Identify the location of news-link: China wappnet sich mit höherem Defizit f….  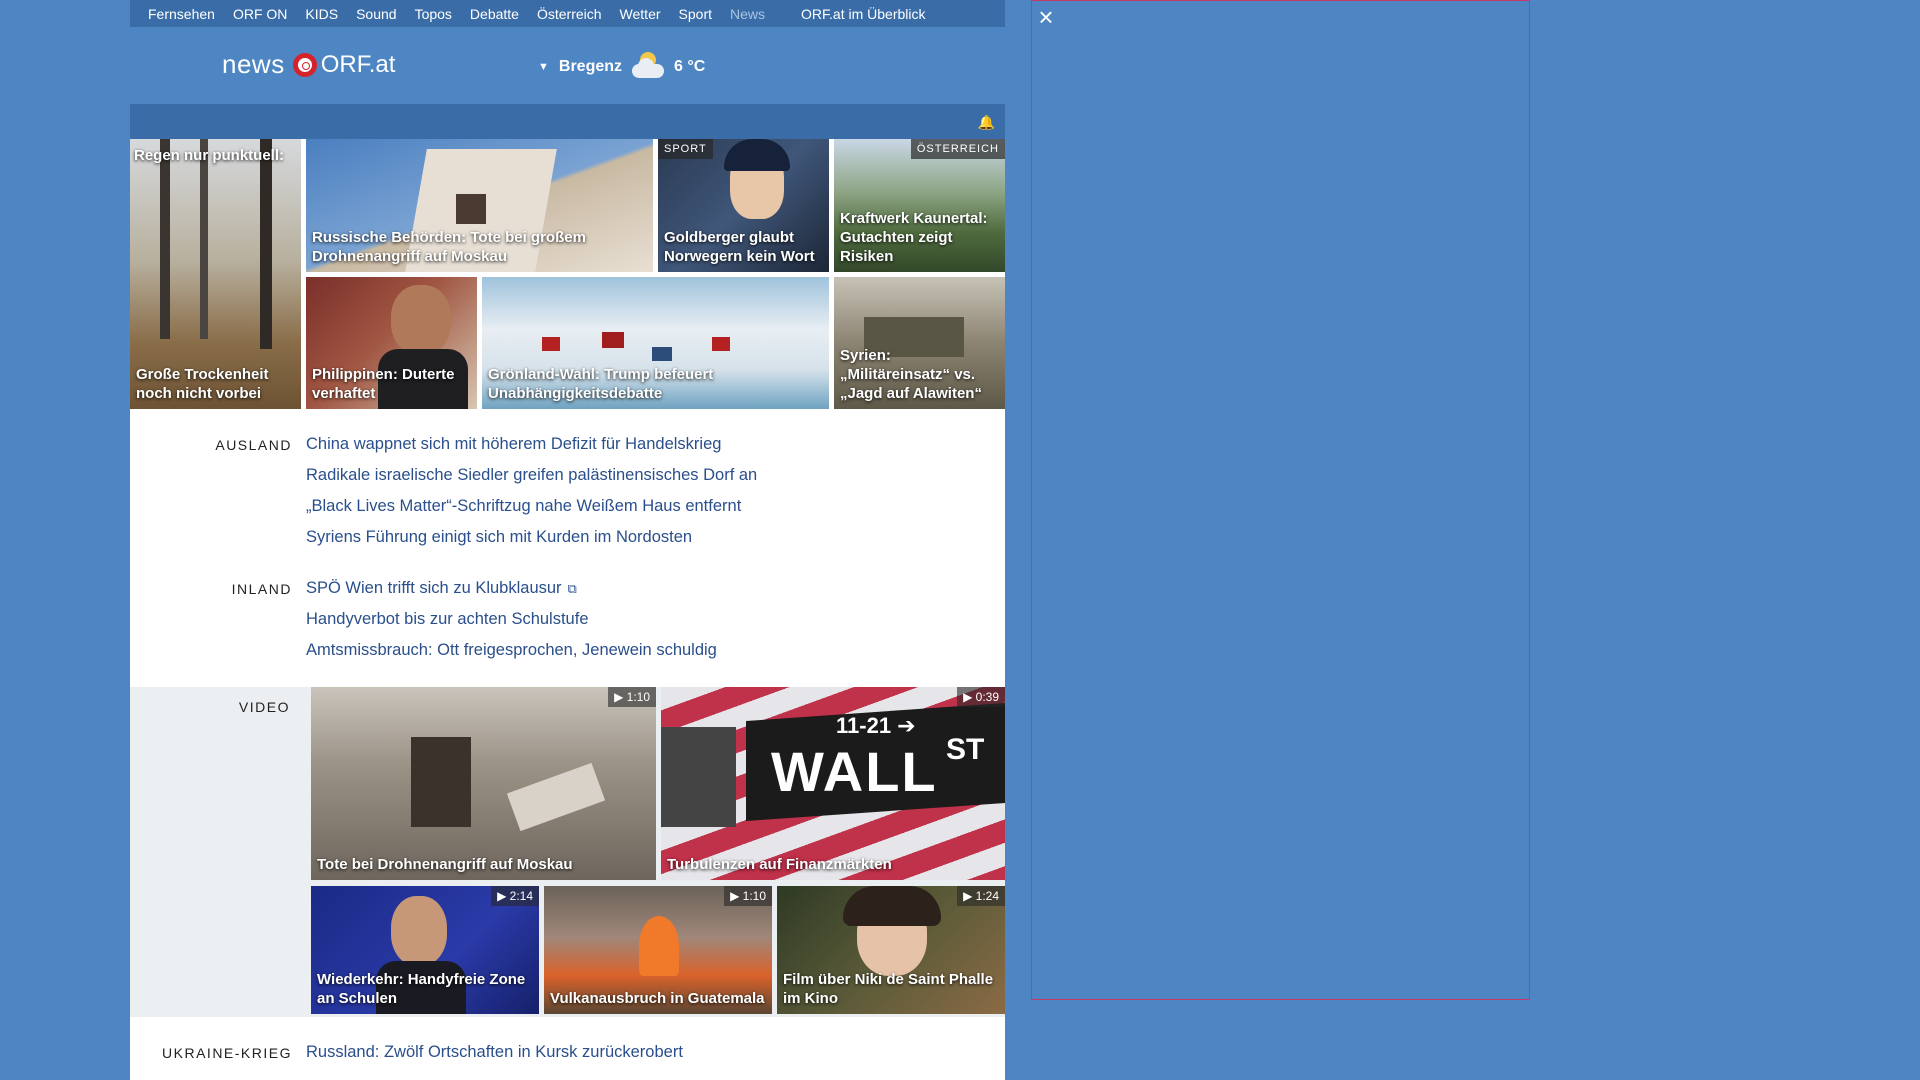
(513, 444).